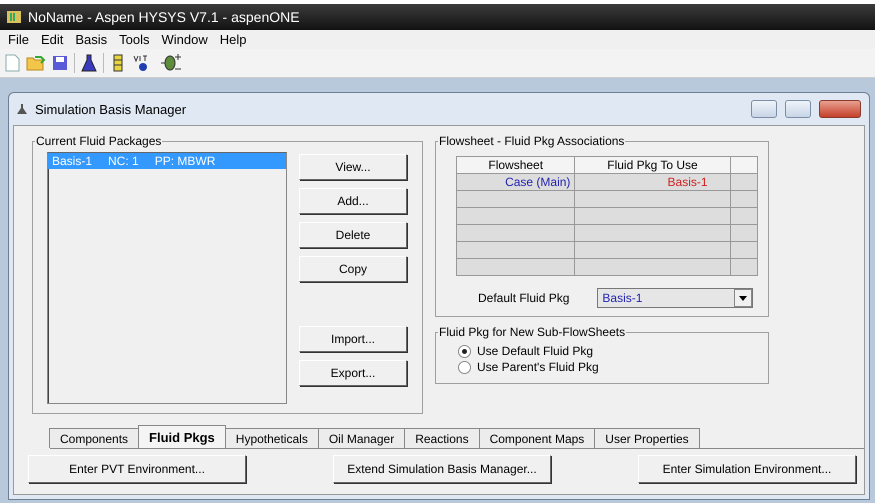 This screenshot has width=875, height=503. I want to click on menu-item: Edit, so click(52, 39).